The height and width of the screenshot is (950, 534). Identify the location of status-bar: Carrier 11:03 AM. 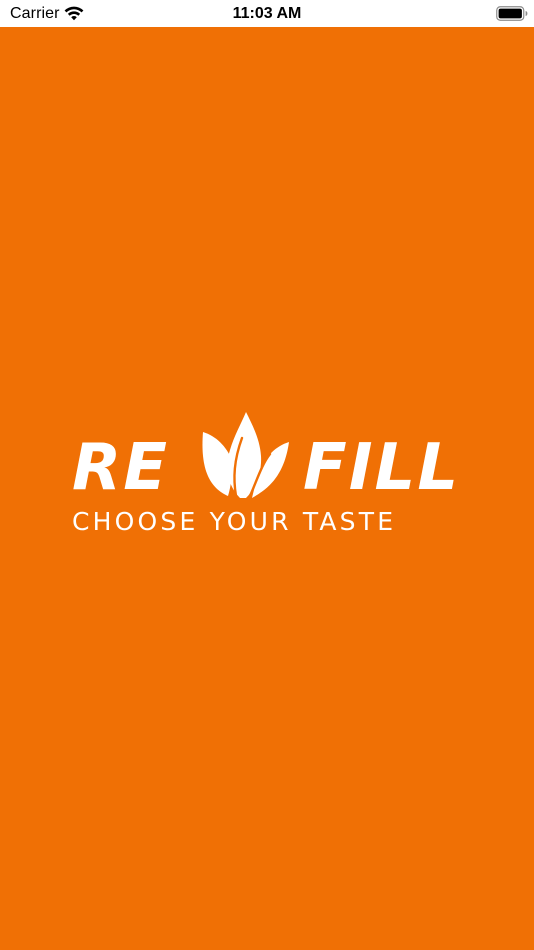
(267, 13).